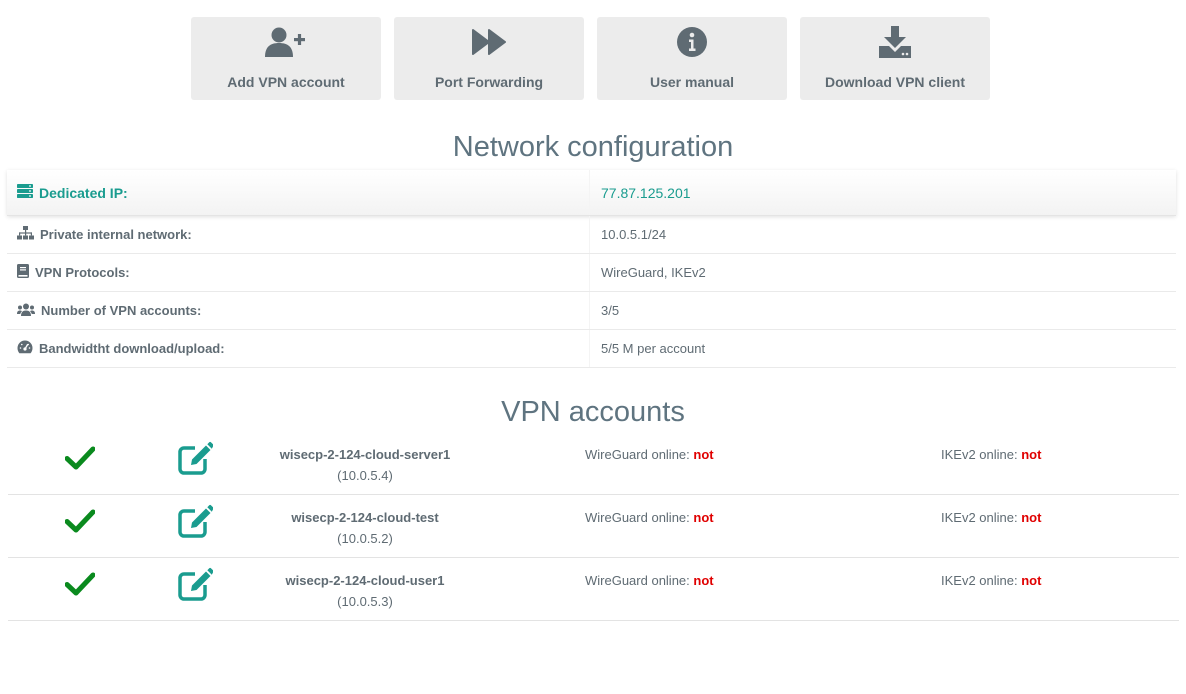  Describe the element at coordinates (82, 272) in the screenshot. I see `row-label: VPN Protocols:` at that location.